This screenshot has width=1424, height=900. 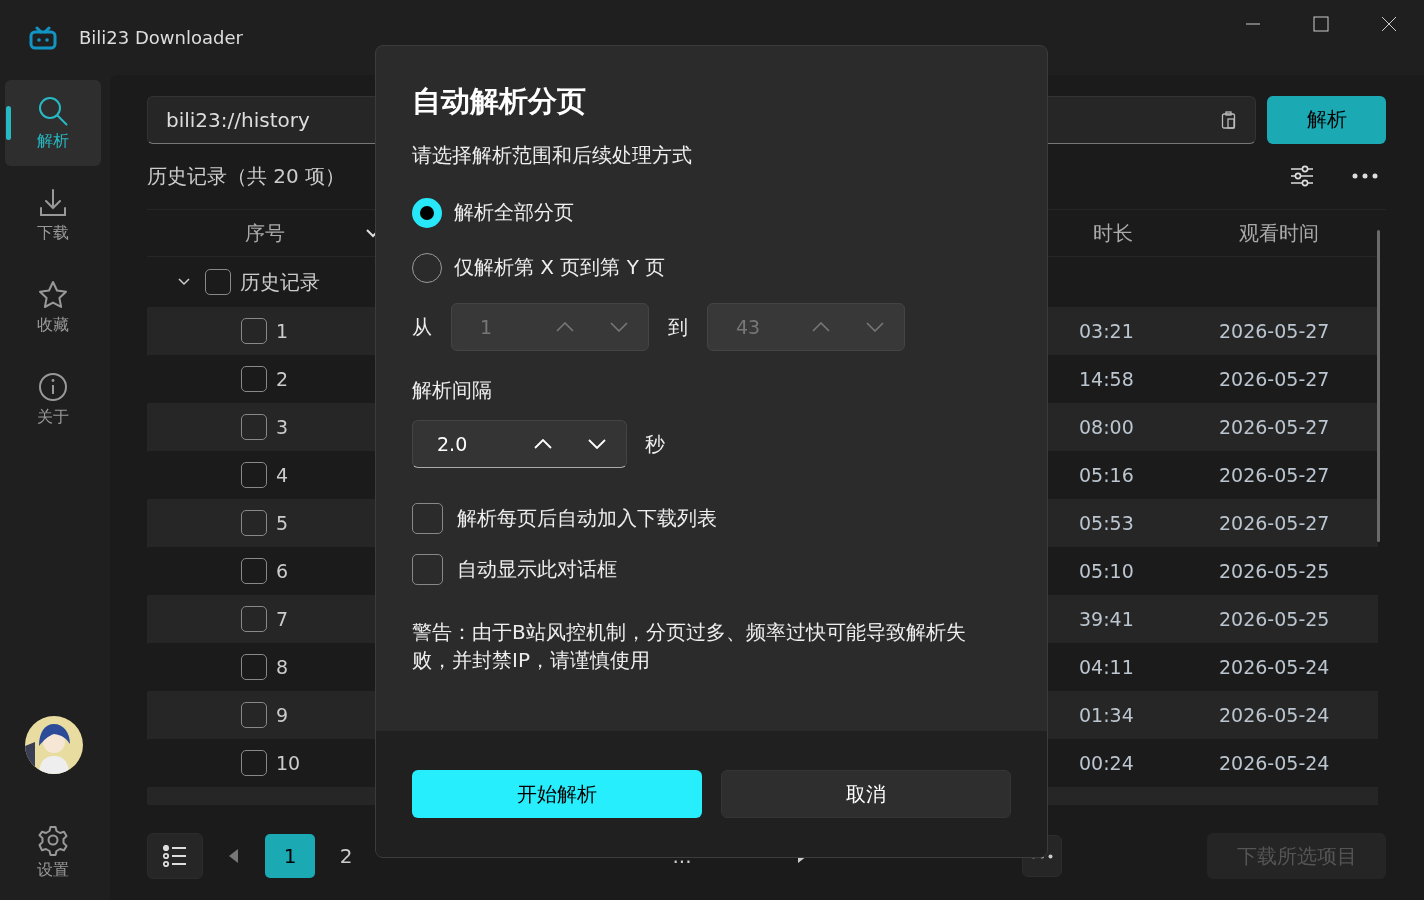 What do you see at coordinates (53, 839) in the screenshot?
I see `settings-icon` at bounding box center [53, 839].